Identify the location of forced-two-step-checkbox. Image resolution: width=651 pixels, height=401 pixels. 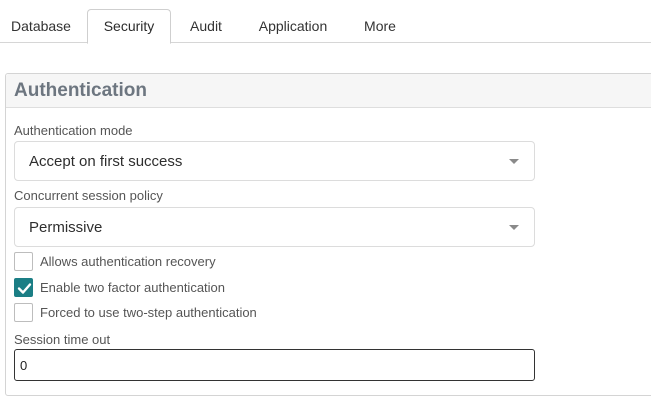
(23, 312).